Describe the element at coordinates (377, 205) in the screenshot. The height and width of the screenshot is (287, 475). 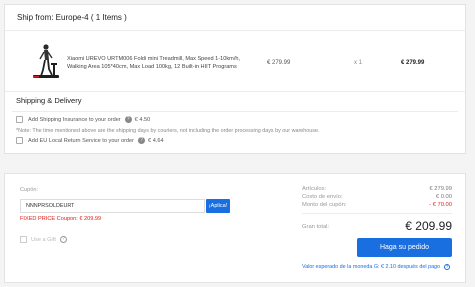
I see `summary-coupon: Monto del cupón: - € 70.00` at that location.